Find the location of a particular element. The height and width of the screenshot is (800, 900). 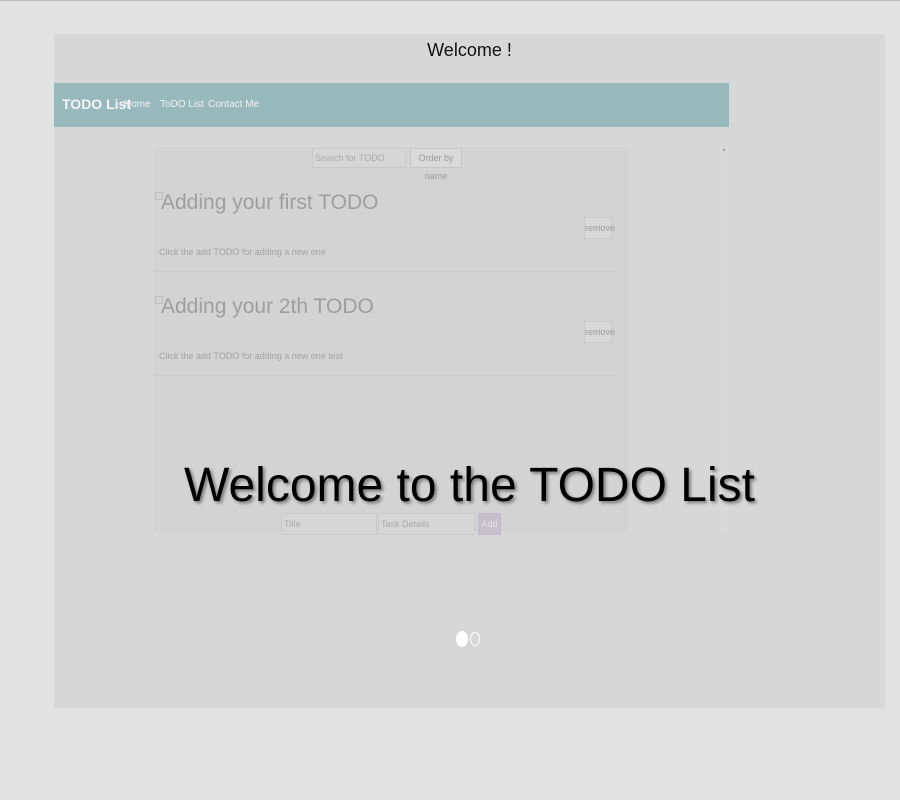

carousel-dot-active is located at coordinates (462, 639).